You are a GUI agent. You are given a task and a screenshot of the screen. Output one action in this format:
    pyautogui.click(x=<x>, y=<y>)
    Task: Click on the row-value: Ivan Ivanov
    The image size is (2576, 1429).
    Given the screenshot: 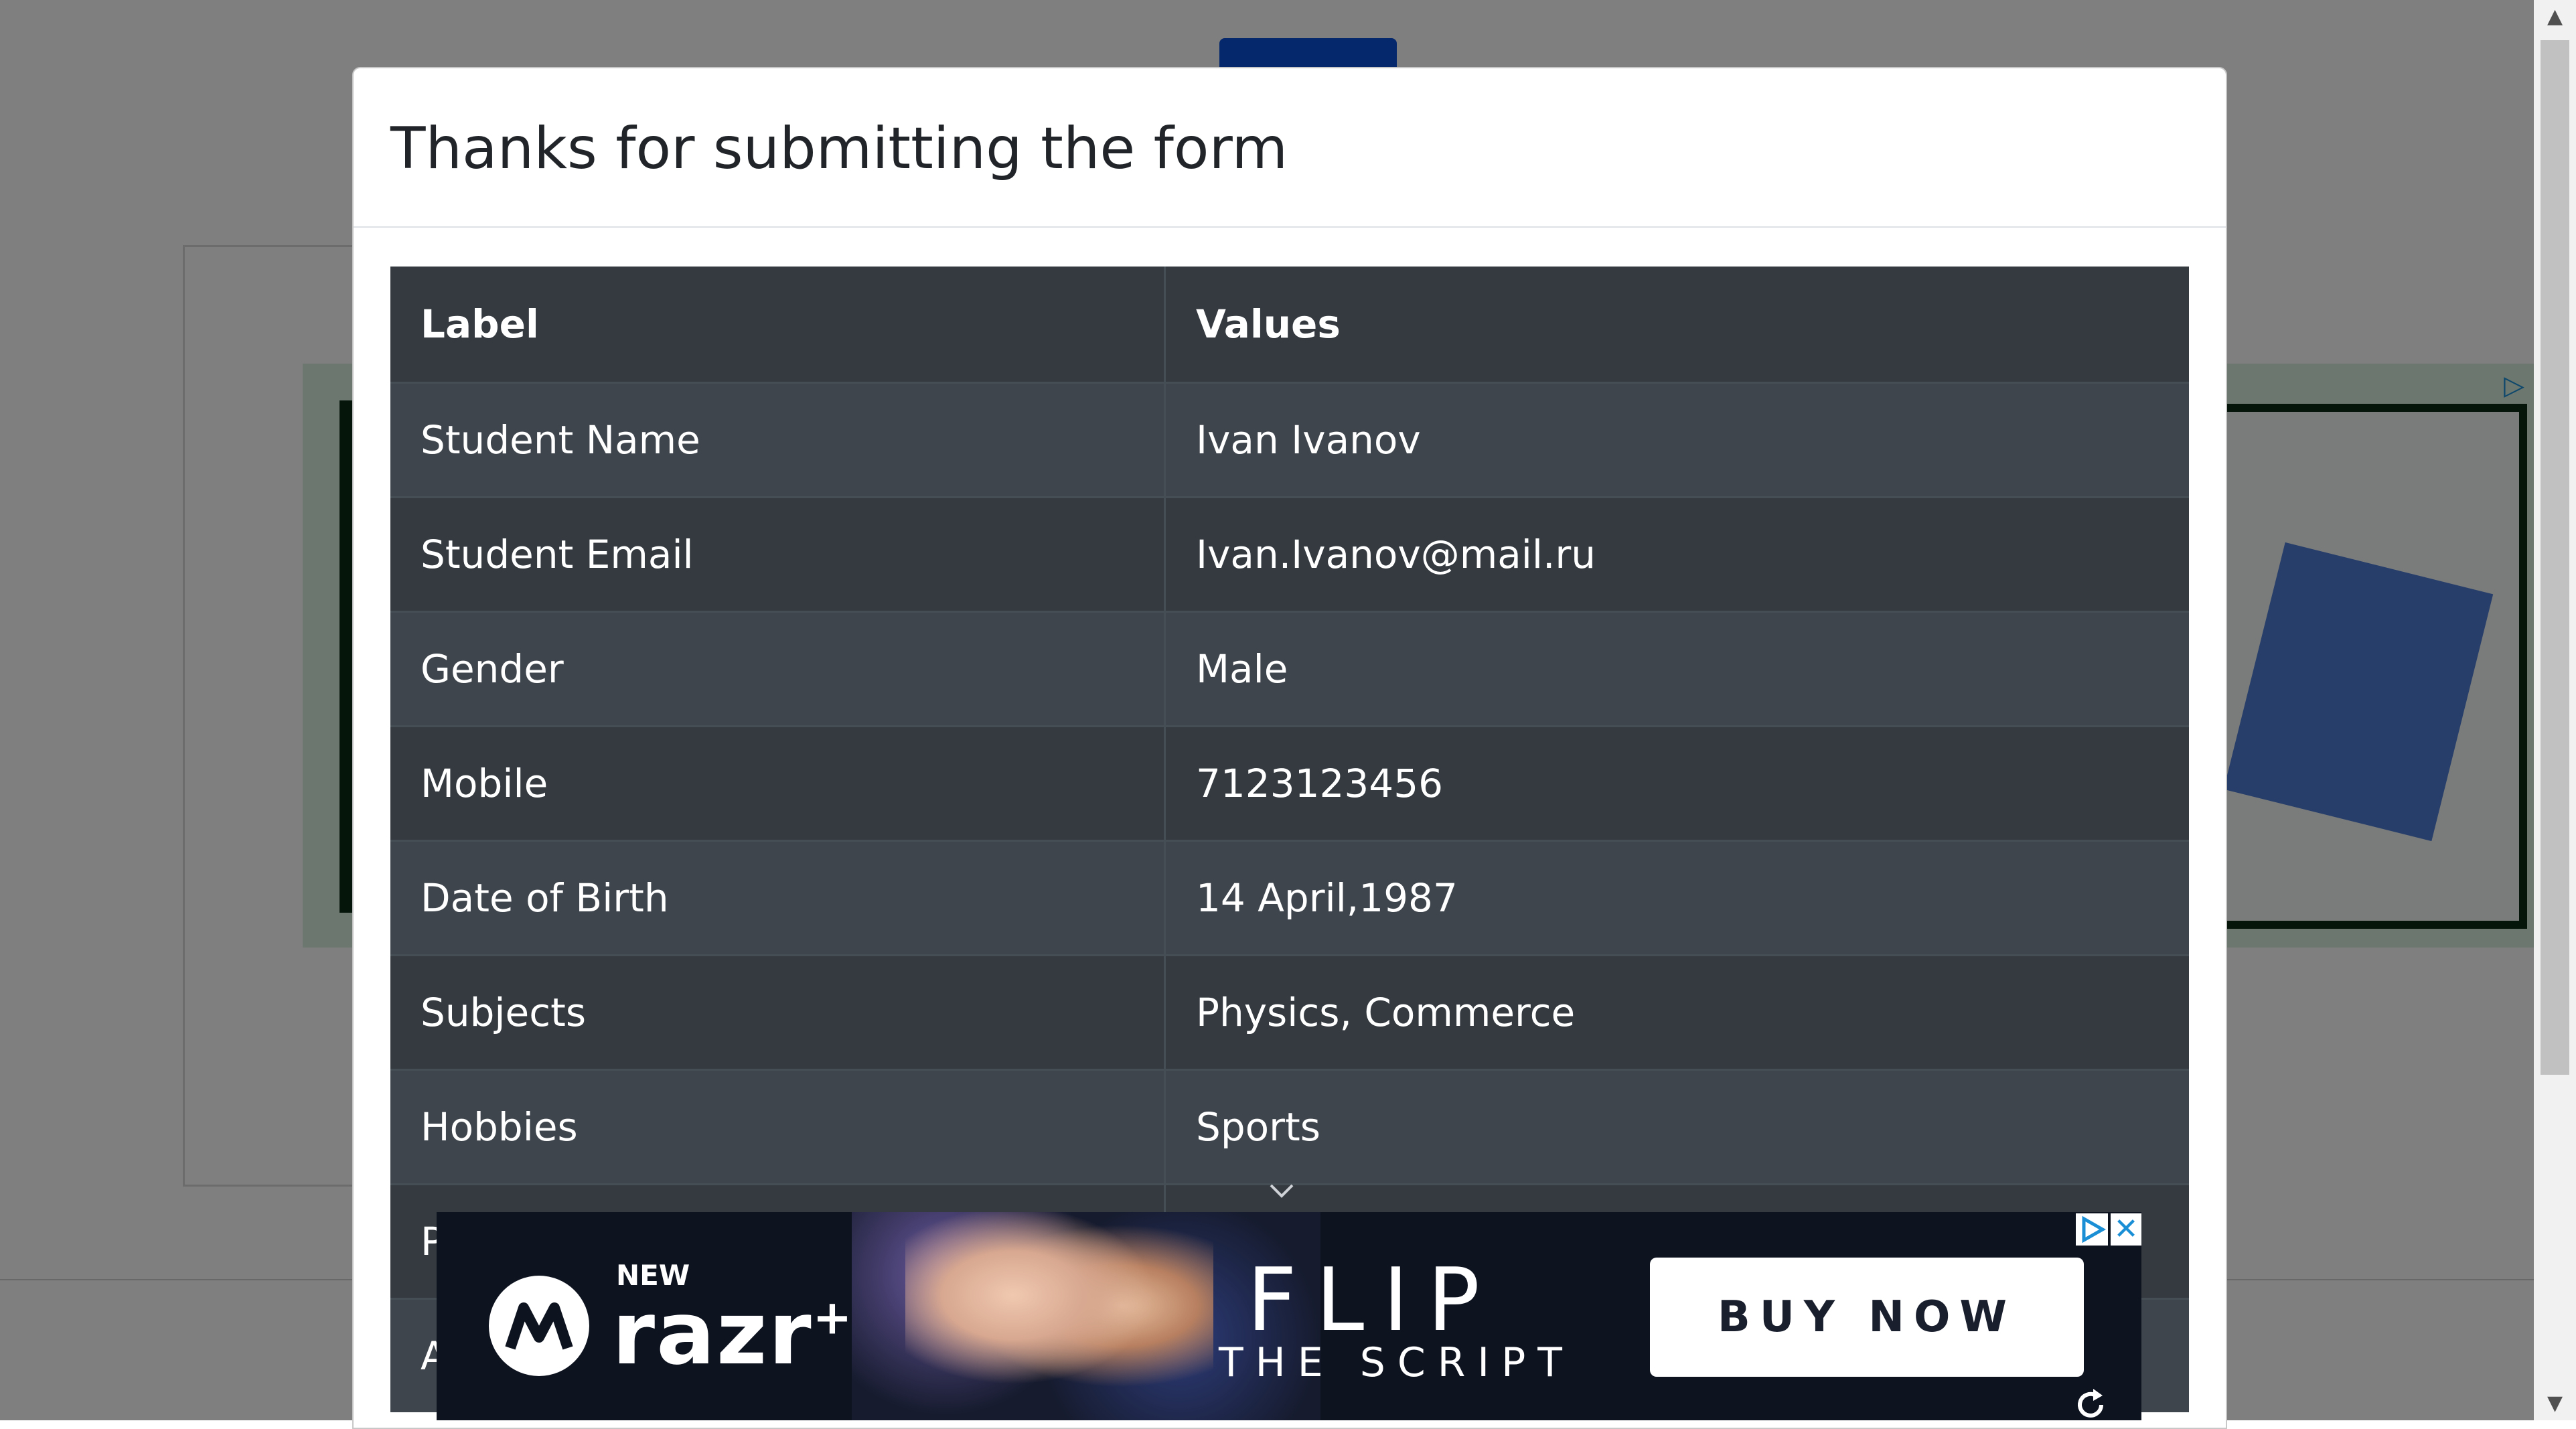 What is the action you would take?
    pyautogui.click(x=1677, y=440)
    